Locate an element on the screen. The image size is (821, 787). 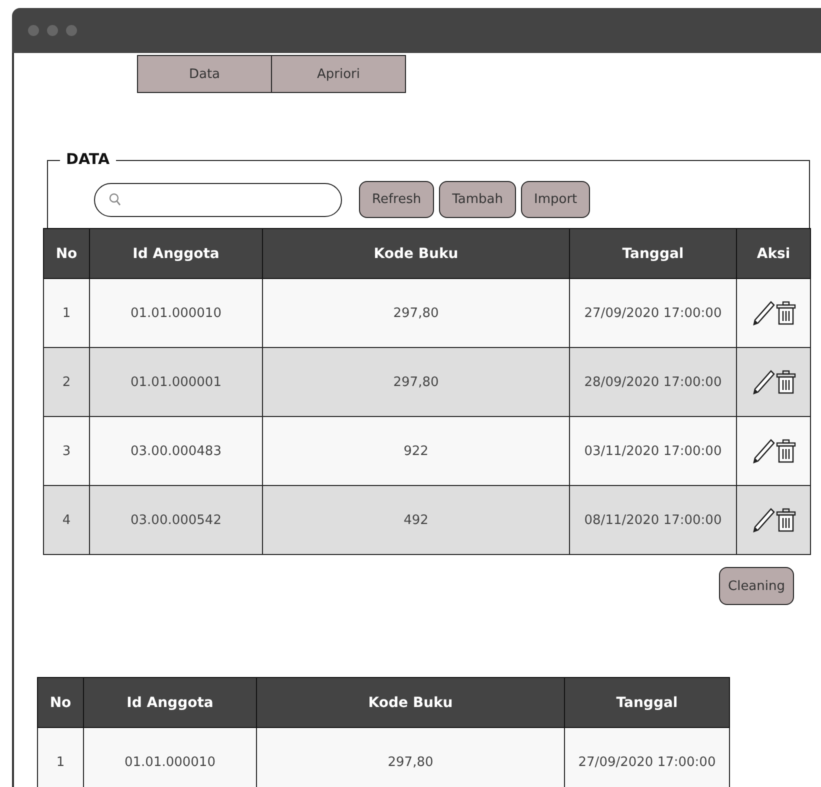
table-cell: 03.00.000483 is located at coordinates (176, 451).